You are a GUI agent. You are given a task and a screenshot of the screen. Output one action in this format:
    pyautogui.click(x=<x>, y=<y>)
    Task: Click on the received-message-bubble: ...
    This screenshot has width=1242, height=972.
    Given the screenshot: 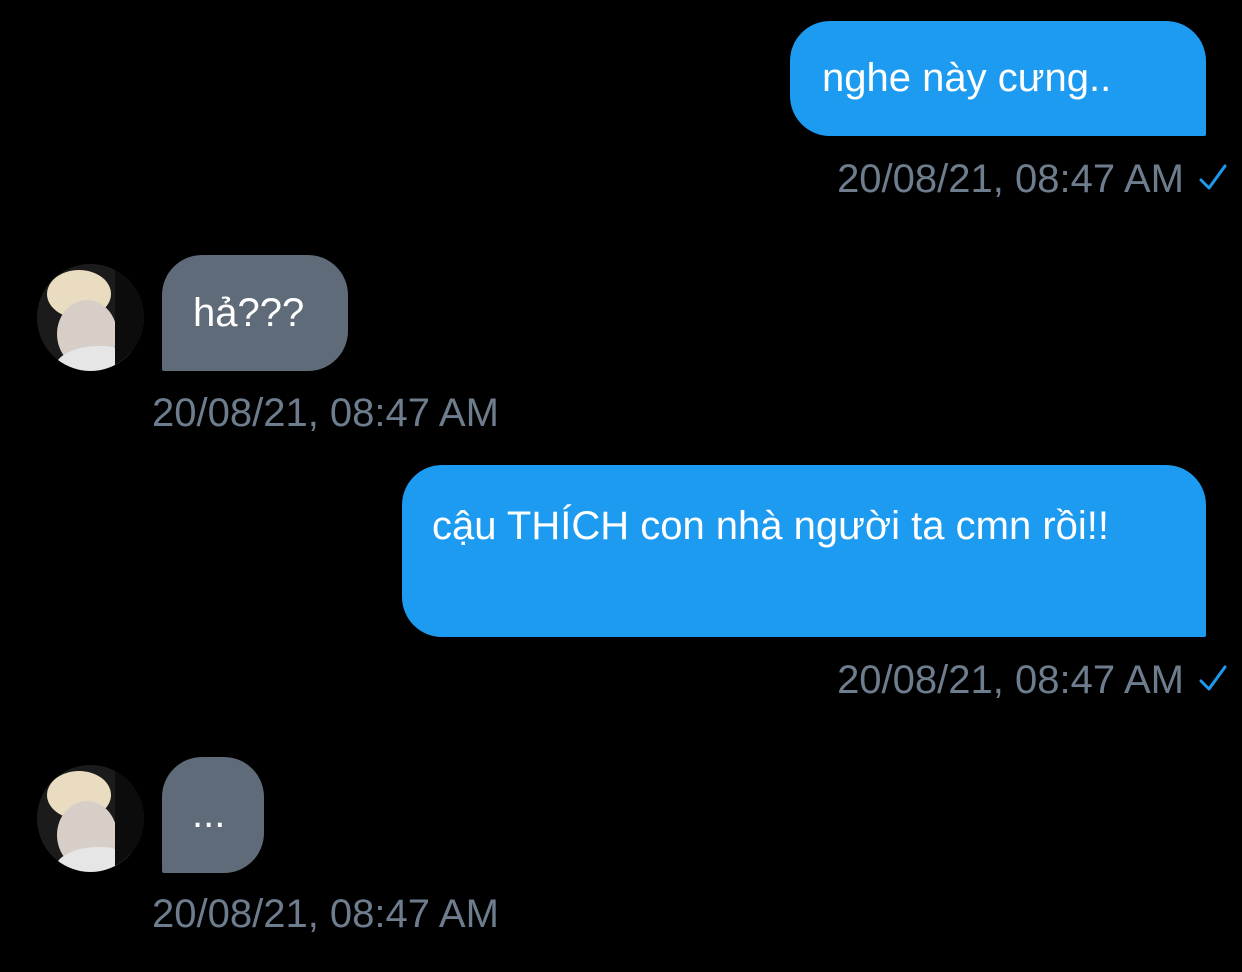 What is the action you would take?
    pyautogui.click(x=213, y=815)
    